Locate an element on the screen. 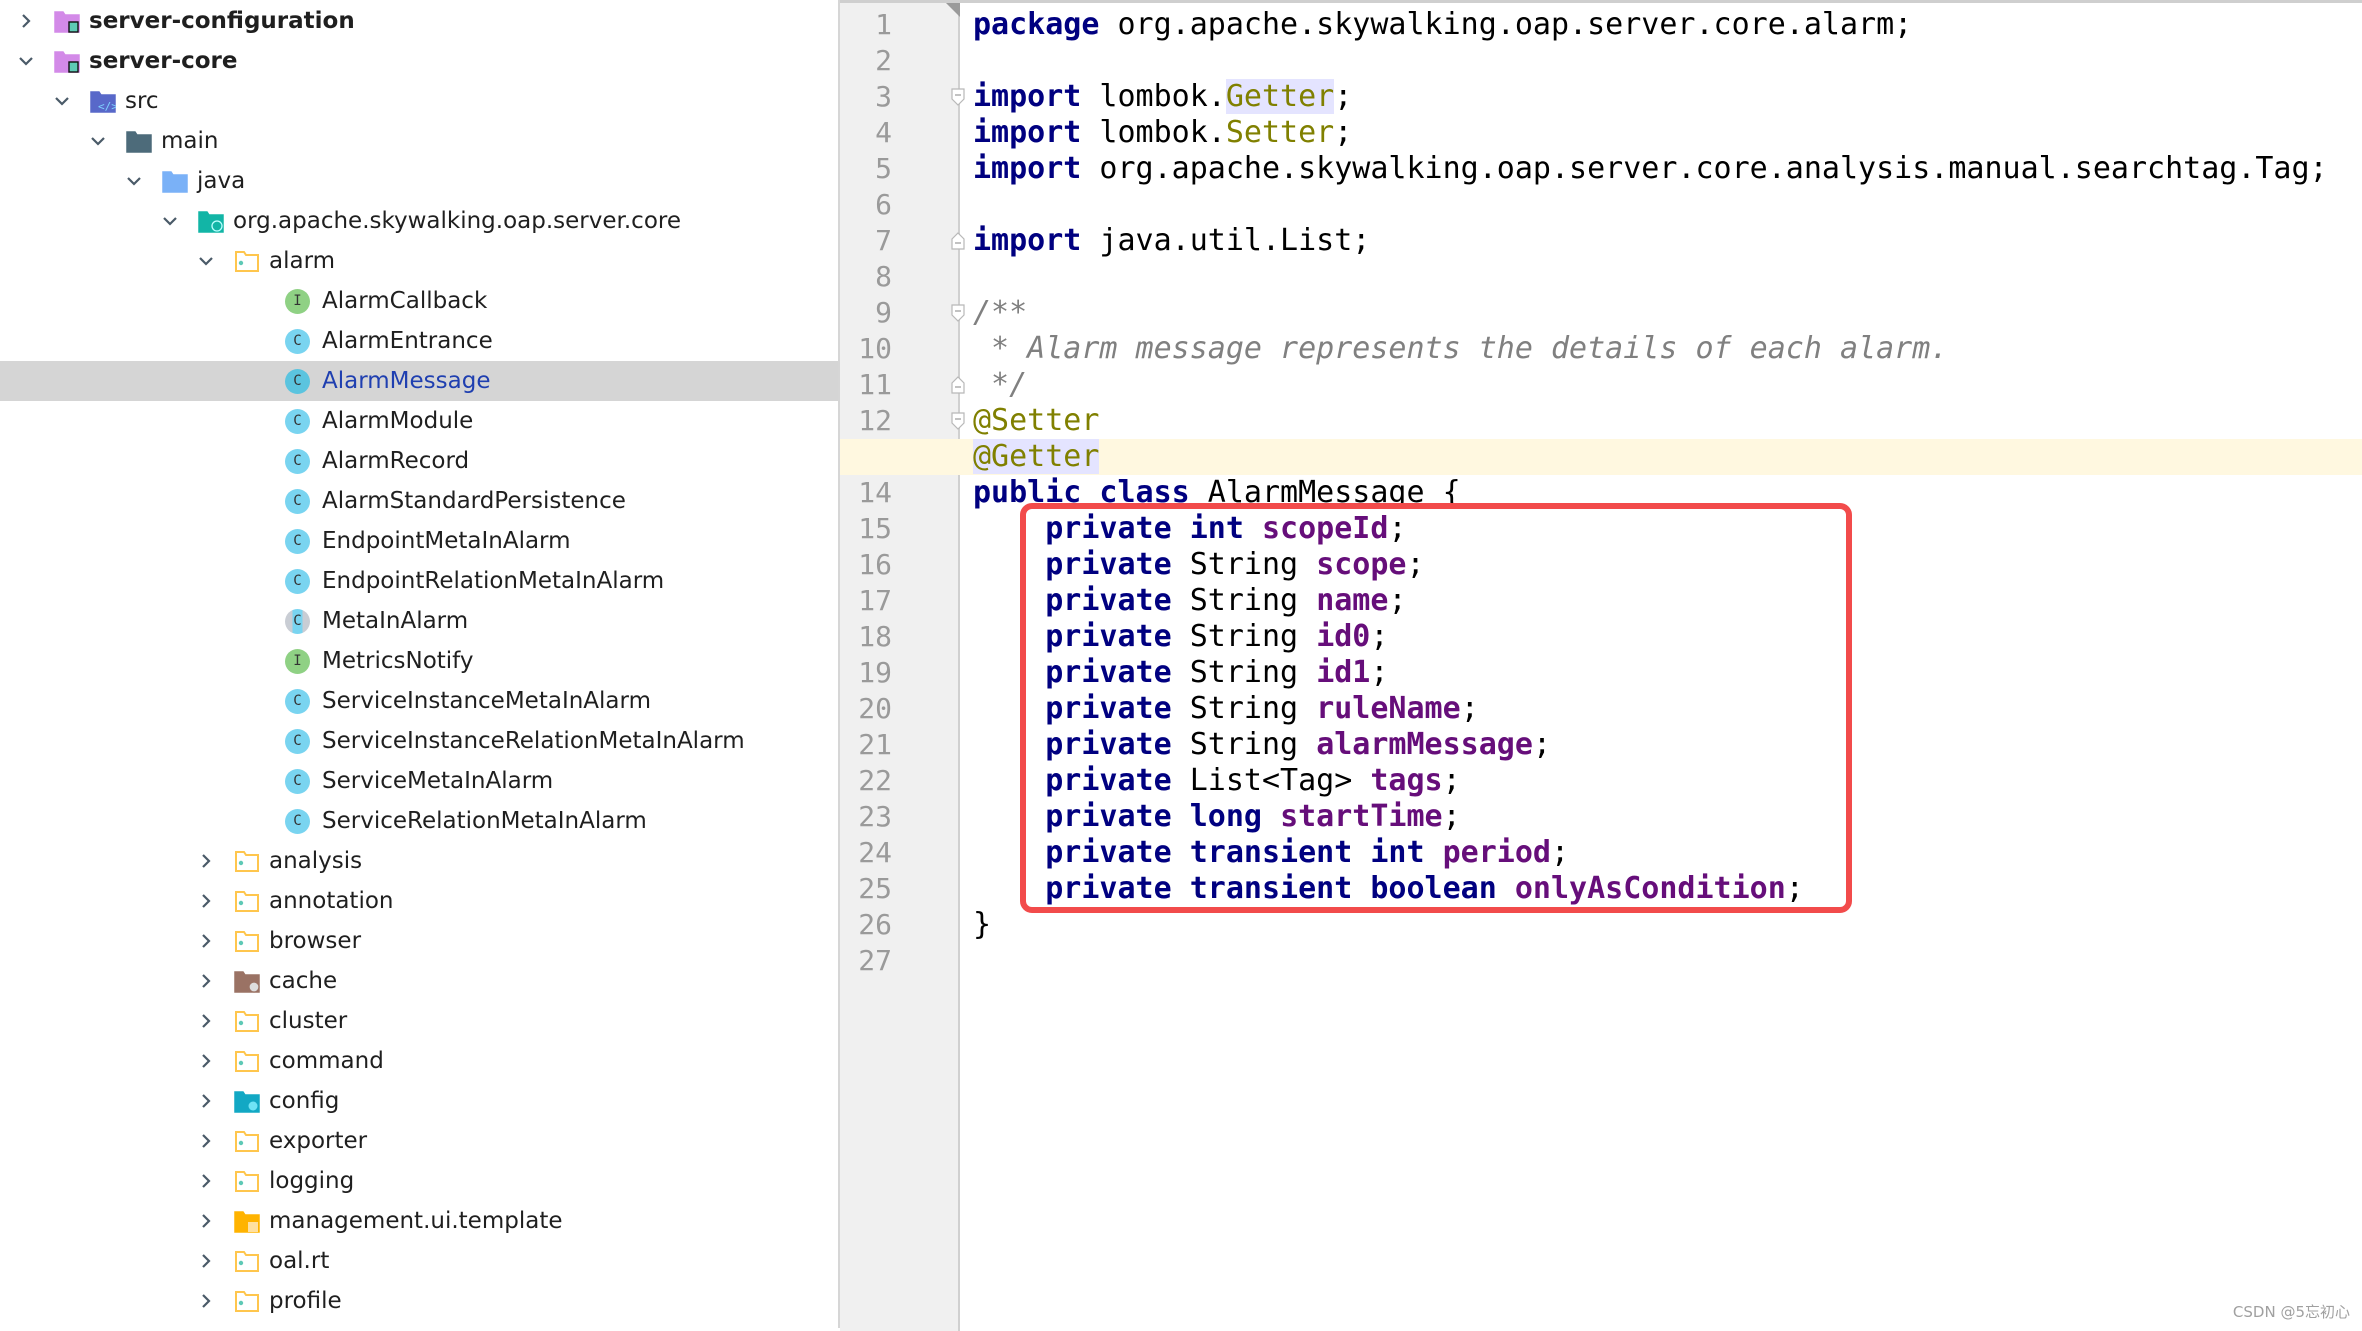  code-line: public class AlarmMessage { is located at coordinates (1217, 493).